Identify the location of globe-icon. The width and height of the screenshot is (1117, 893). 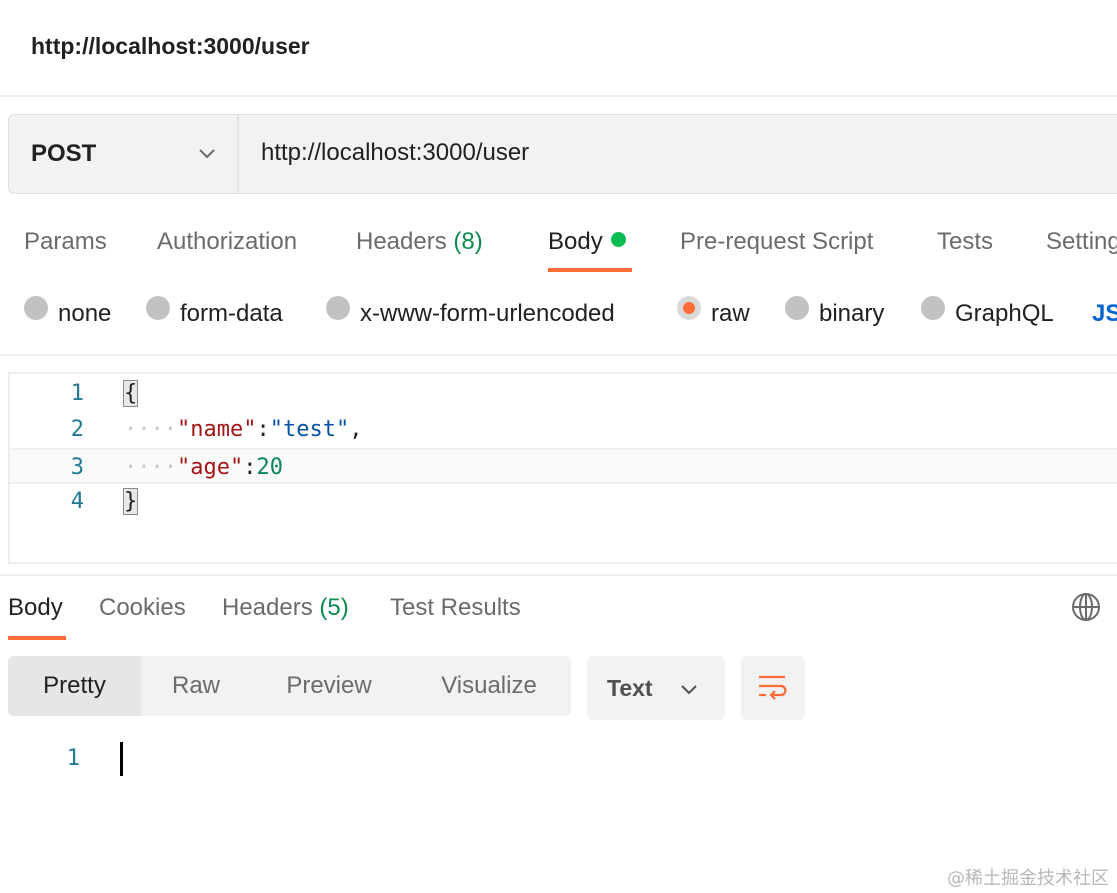
(1086, 609).